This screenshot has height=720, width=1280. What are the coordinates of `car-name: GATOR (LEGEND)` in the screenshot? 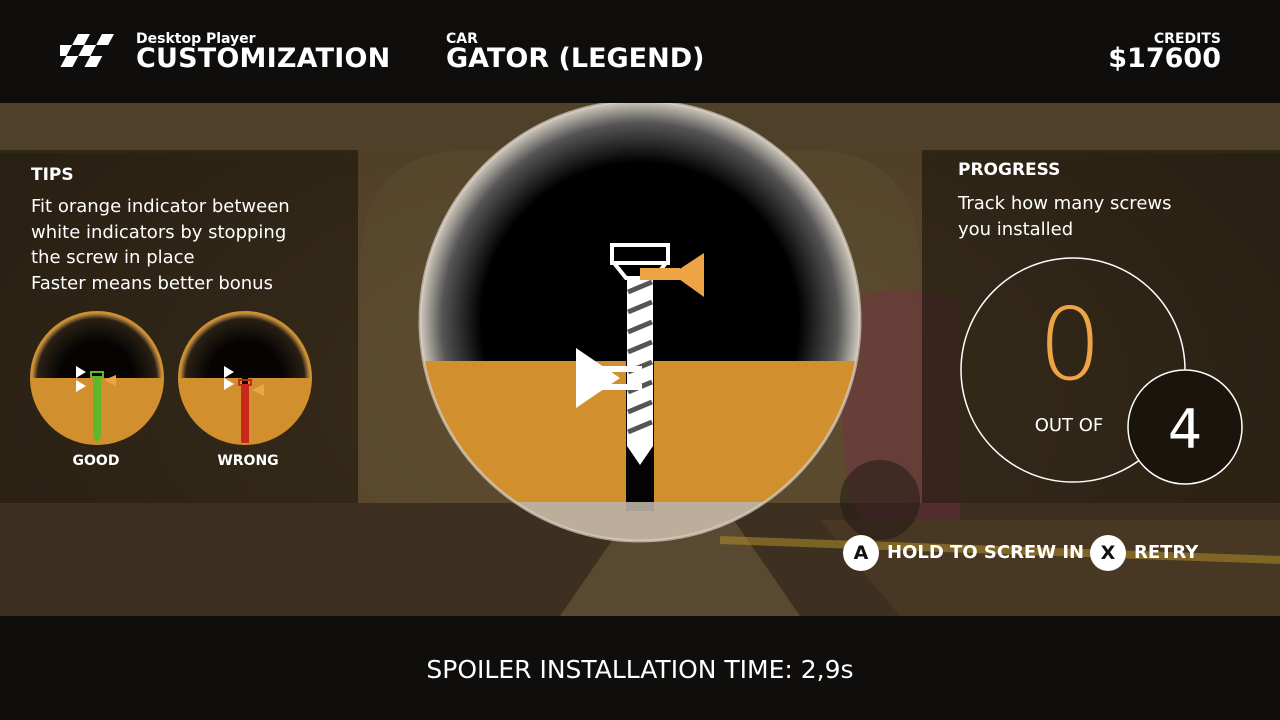 It's located at (575, 58).